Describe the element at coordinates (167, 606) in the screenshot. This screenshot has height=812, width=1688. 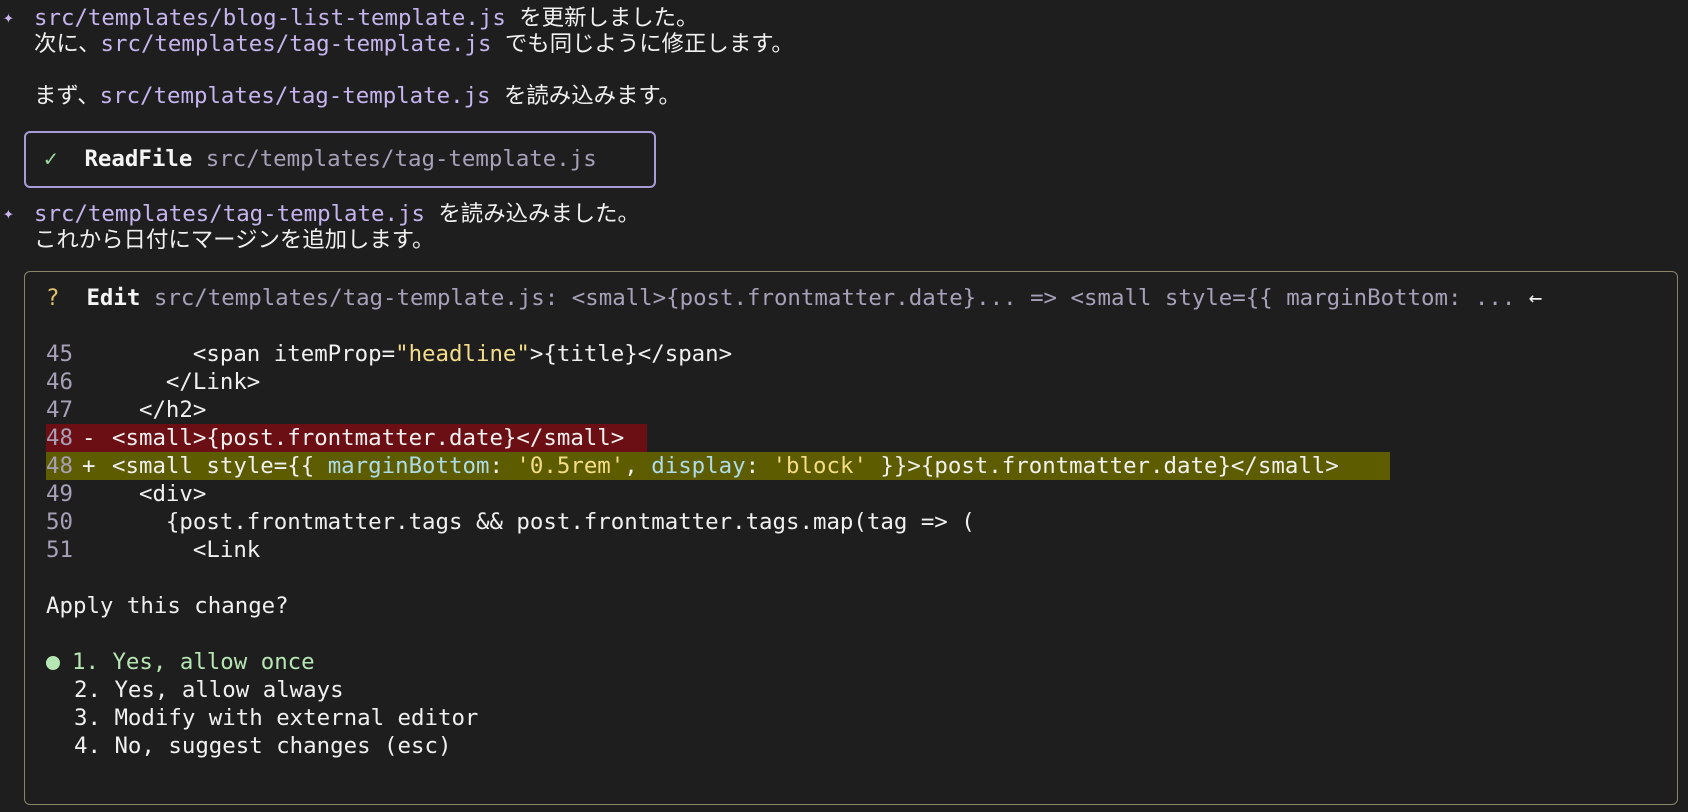
I see `apply-prompt: Apply this change?` at that location.